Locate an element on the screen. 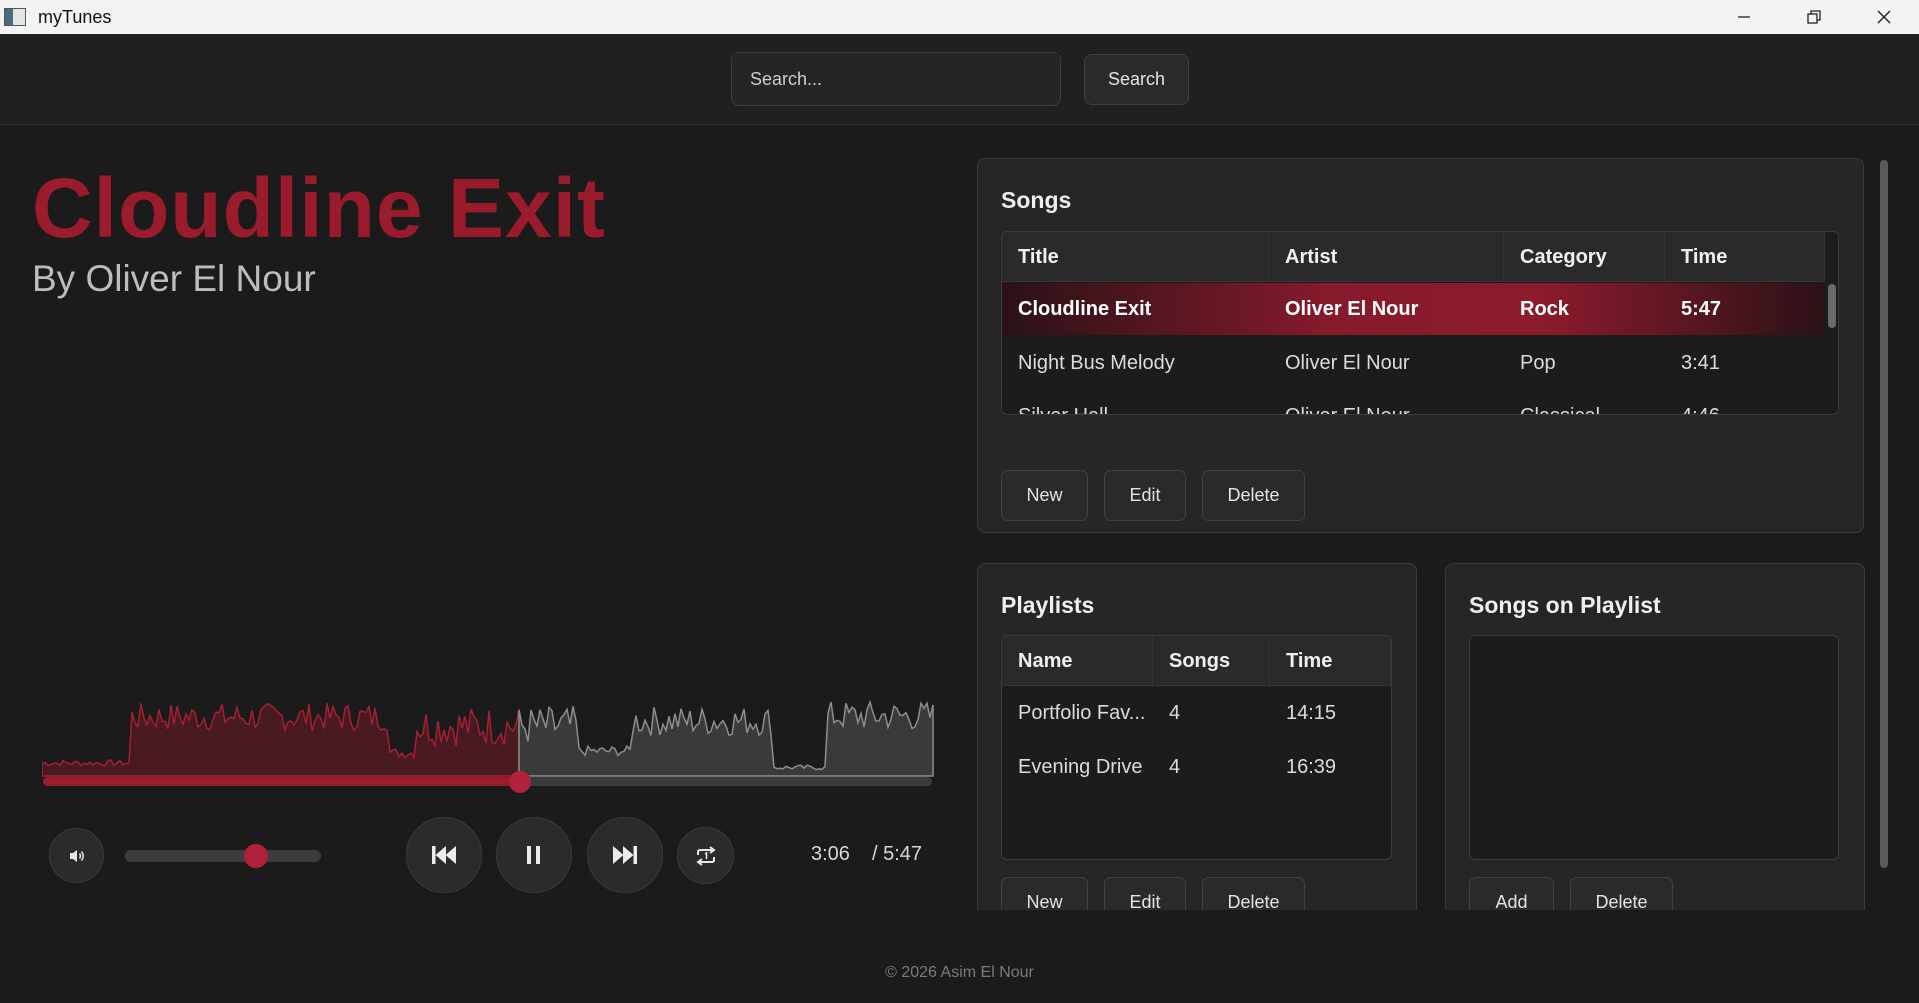 The height and width of the screenshot is (1003, 1919). add-to-playlist-button: Add is located at coordinates (1511, 893).